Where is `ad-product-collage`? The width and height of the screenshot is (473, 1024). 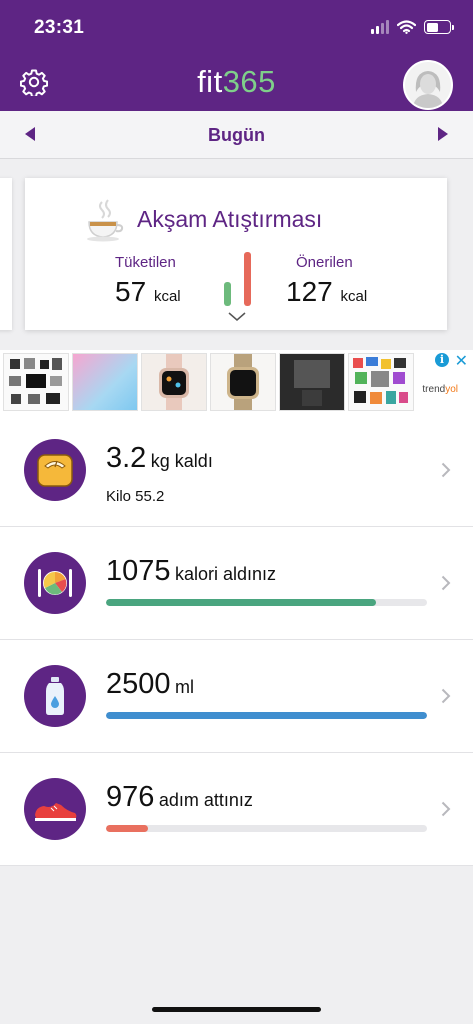
ad-product-collage is located at coordinates (381, 382).